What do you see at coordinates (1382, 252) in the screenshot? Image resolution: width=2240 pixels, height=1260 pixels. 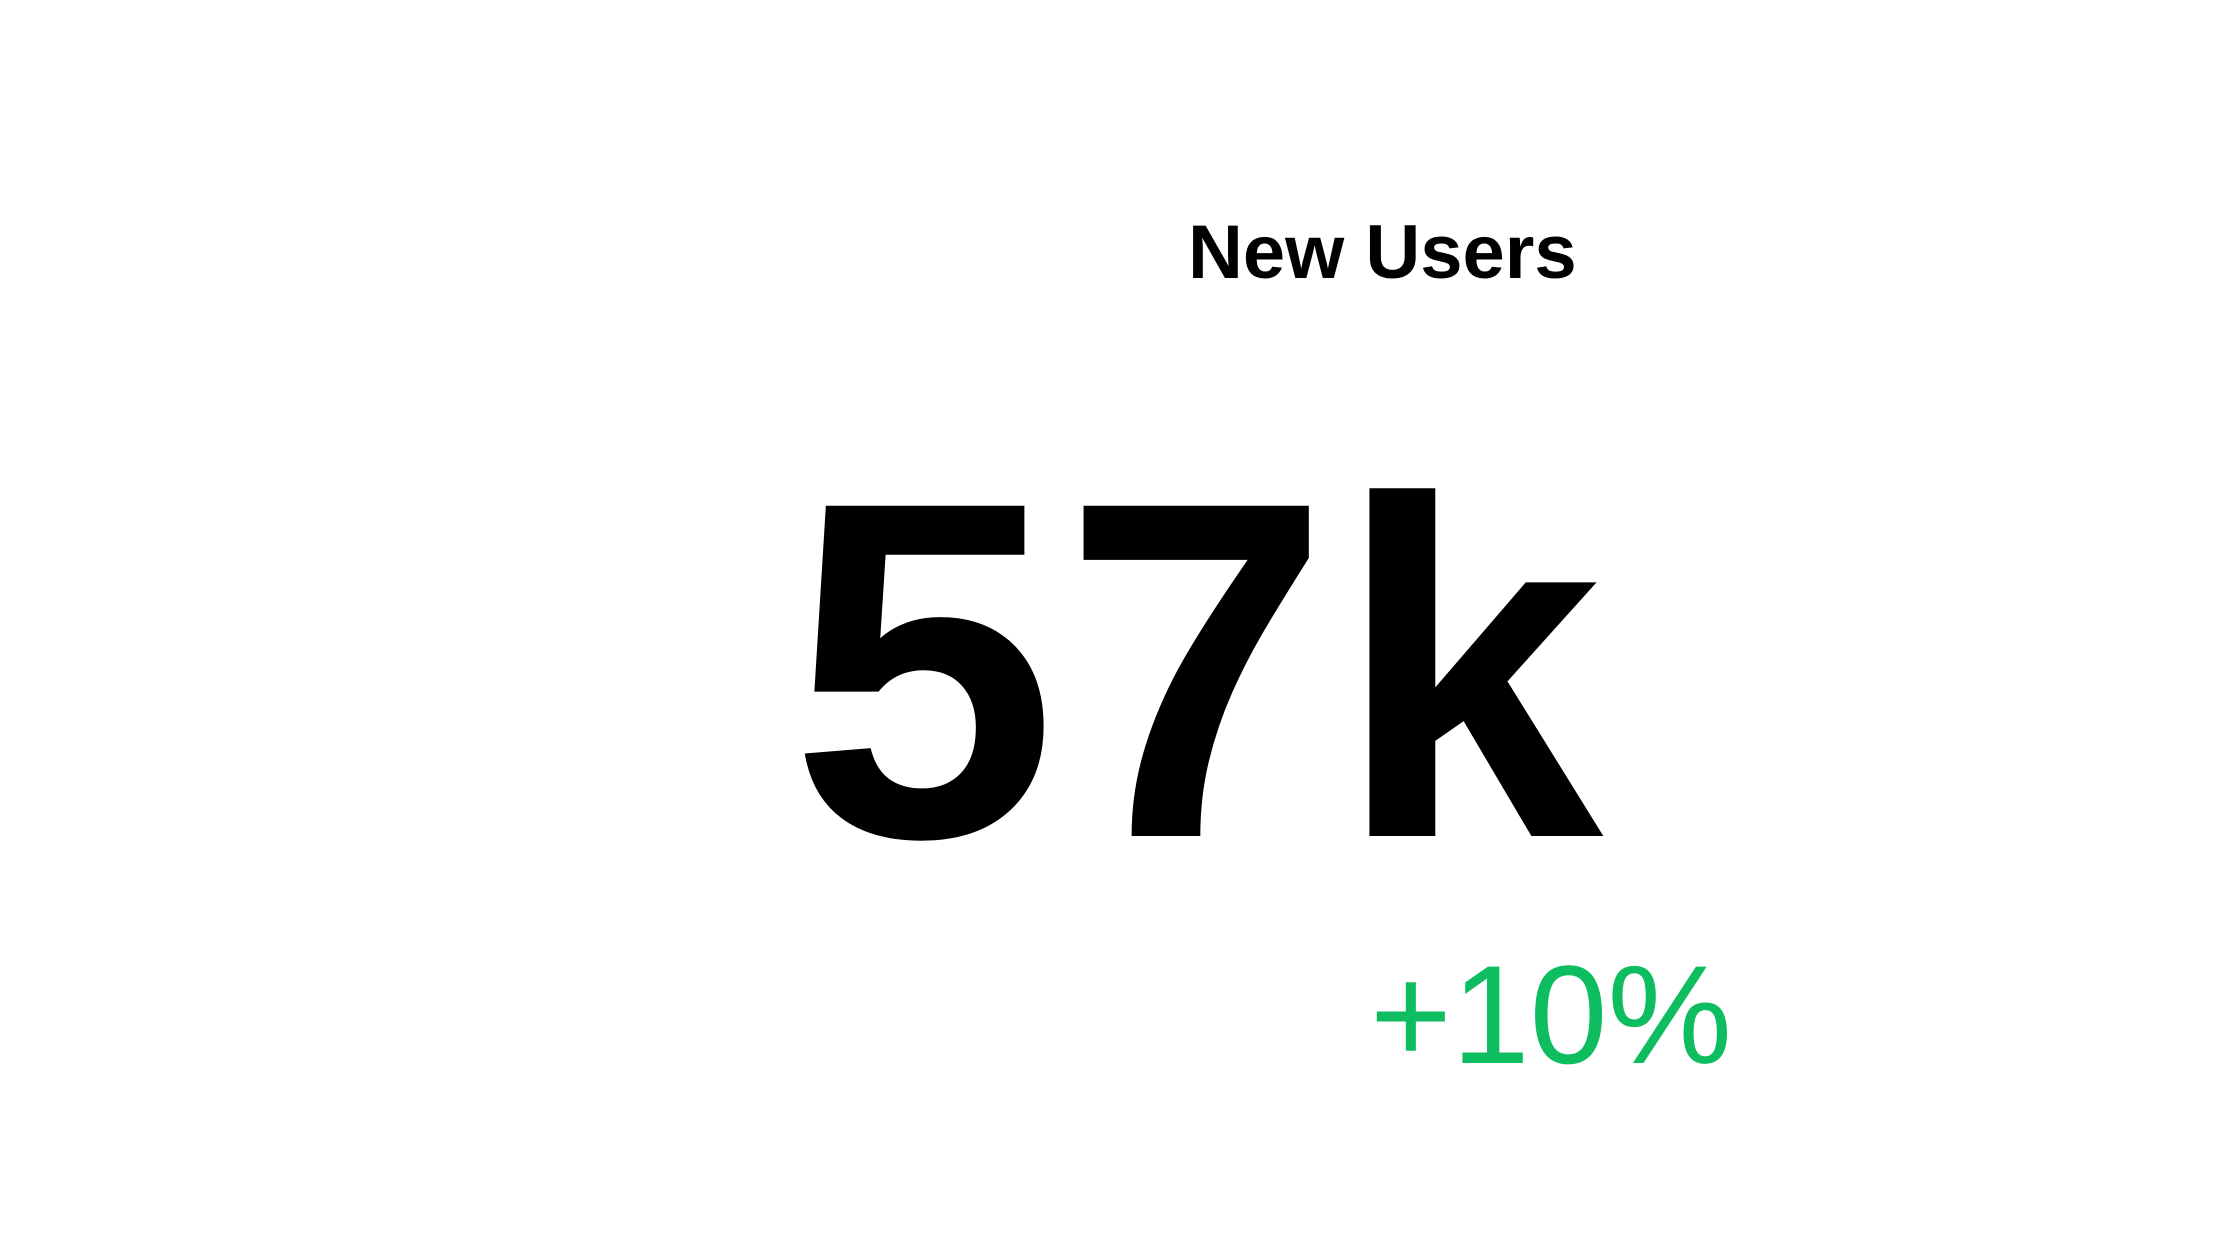 I see `kpi-title: New Users` at bounding box center [1382, 252].